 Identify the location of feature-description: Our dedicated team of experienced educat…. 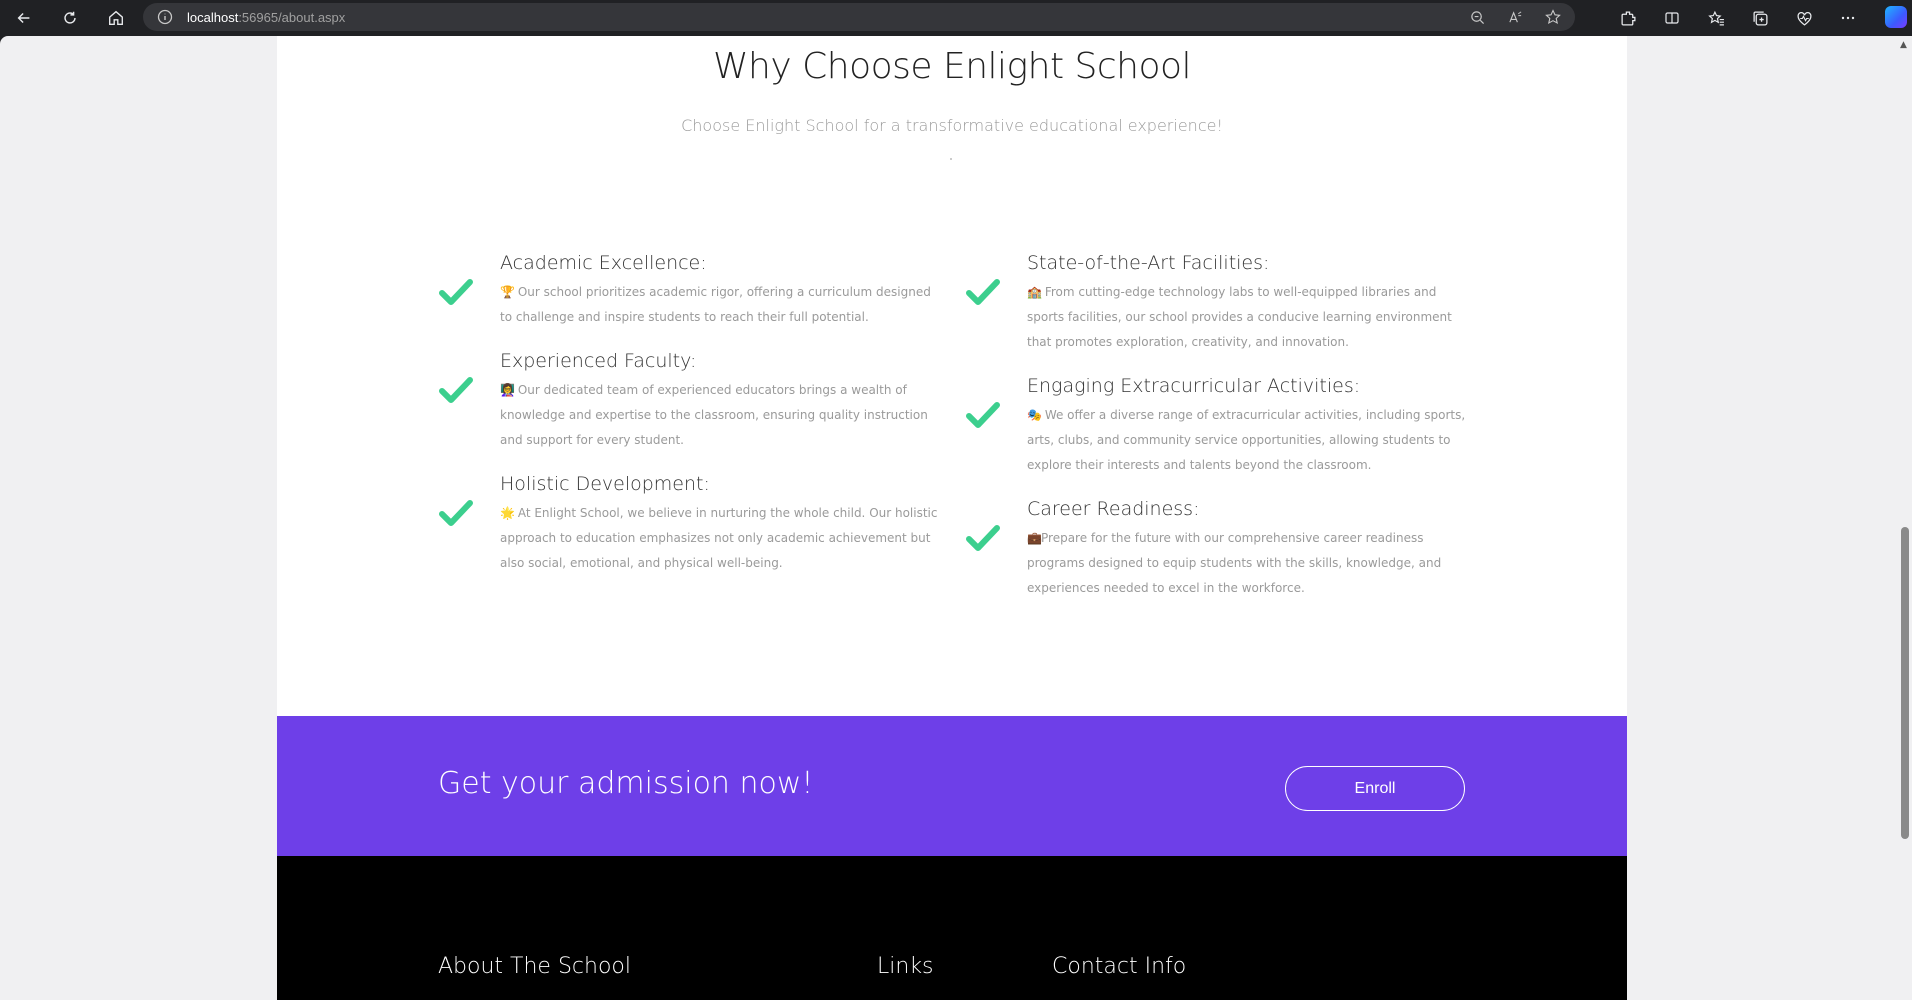
(714, 415).